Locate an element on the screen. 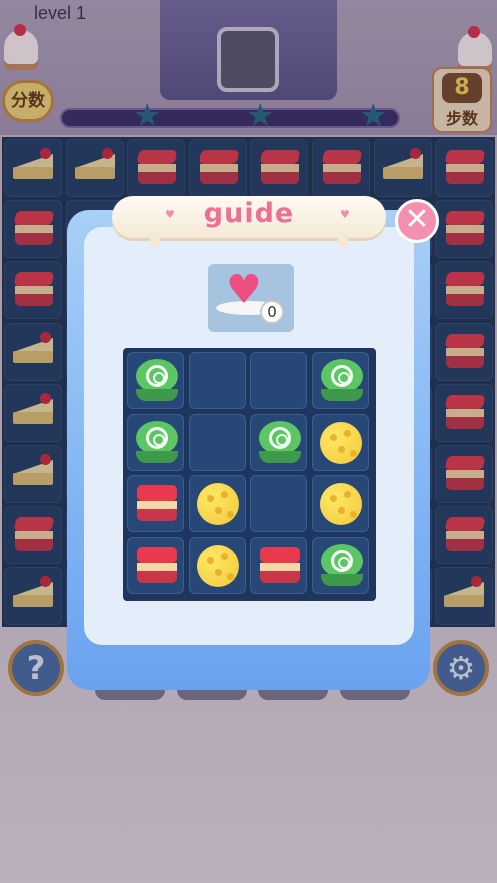  settings-button: ⚙ is located at coordinates (461, 668).